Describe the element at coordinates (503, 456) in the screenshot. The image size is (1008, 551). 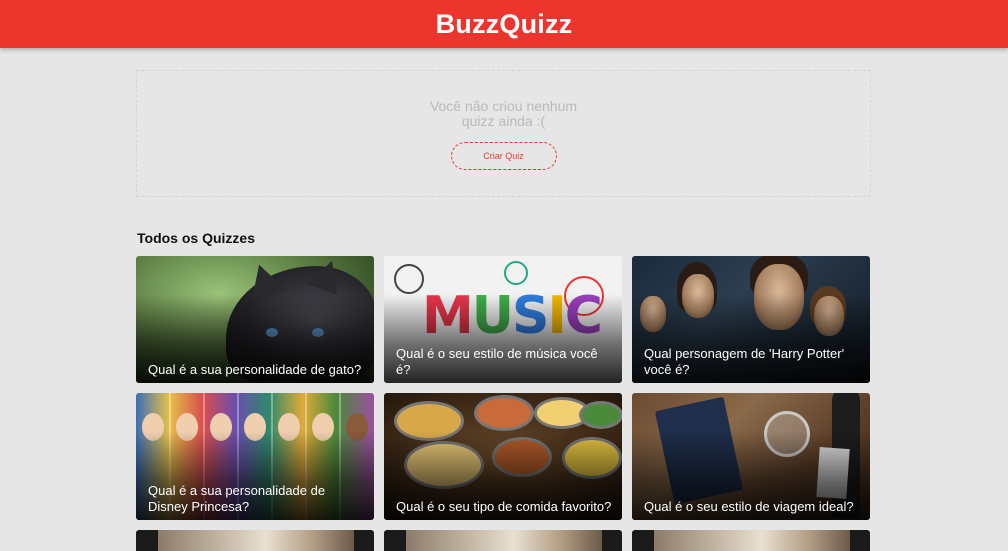
I see `quiz-card-food: Qual é o seu tipo de comida favorito?` at that location.